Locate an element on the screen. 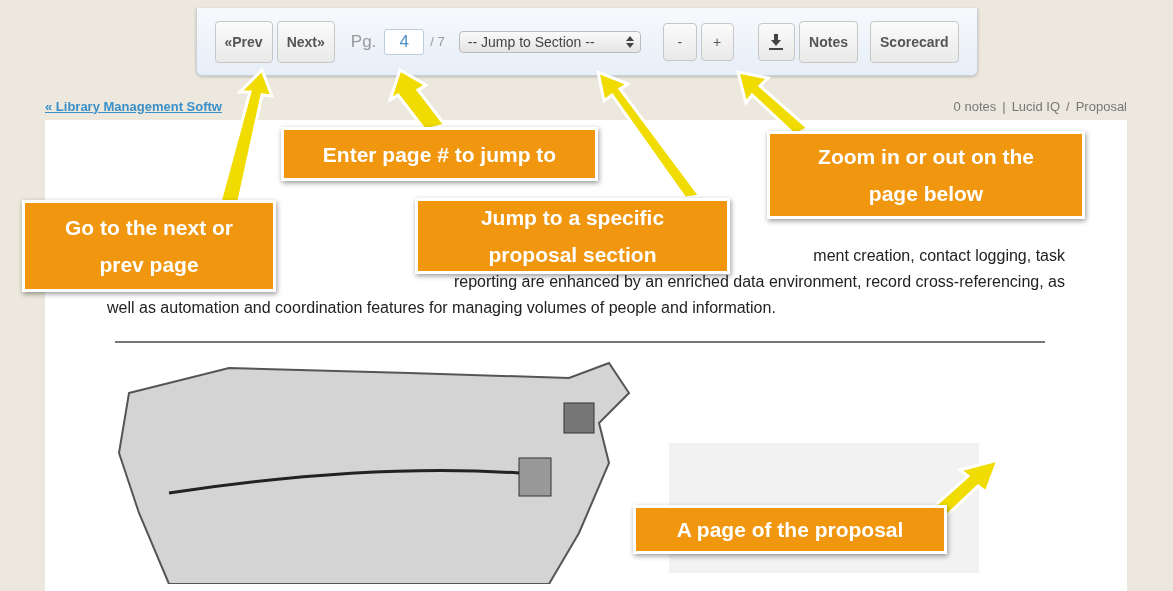 The image size is (1173, 591). callout-note: Enter page # to jump to is located at coordinates (439, 154).